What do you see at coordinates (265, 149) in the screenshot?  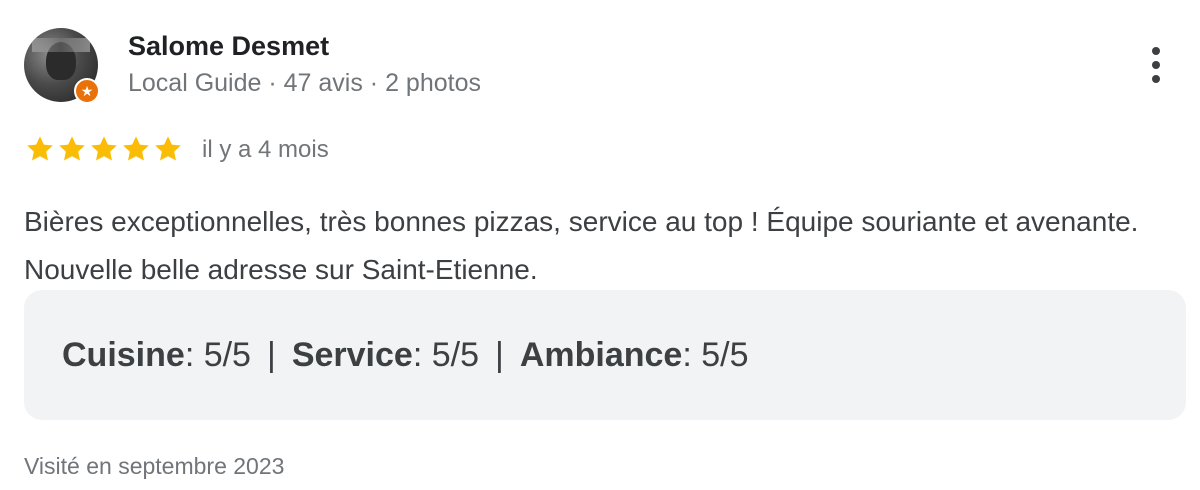 I see `review-time: il y a 4 mois` at bounding box center [265, 149].